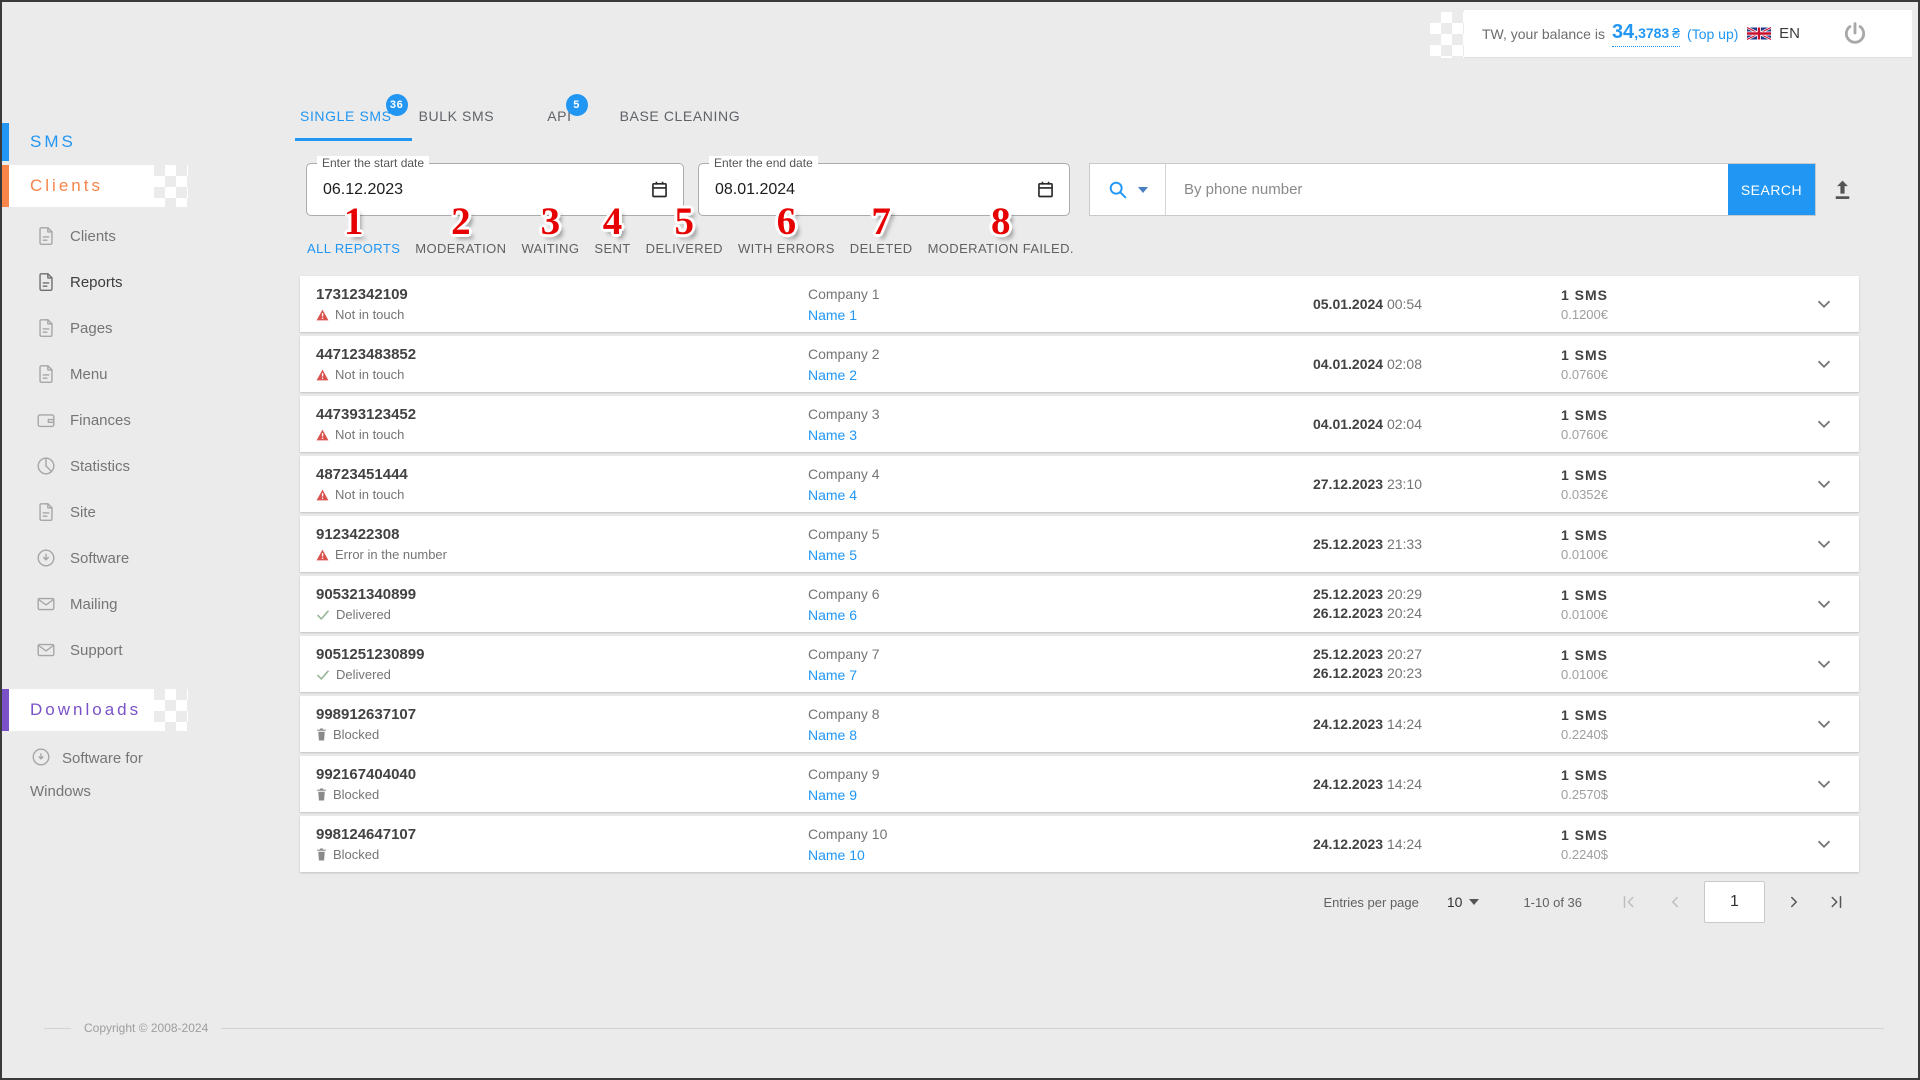 The width and height of the screenshot is (1920, 1080). I want to click on pie-chart-icon, so click(46, 466).